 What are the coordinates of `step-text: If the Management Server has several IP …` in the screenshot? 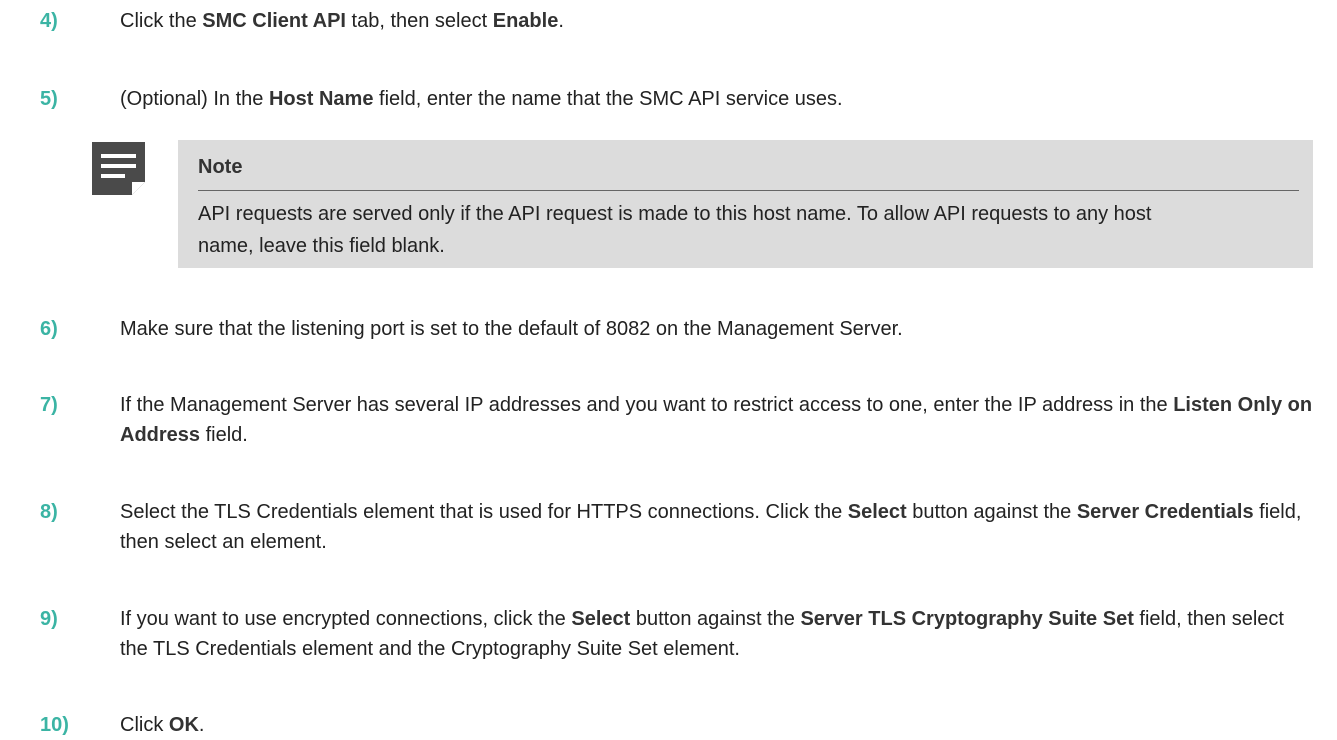 It's located at (717, 420).